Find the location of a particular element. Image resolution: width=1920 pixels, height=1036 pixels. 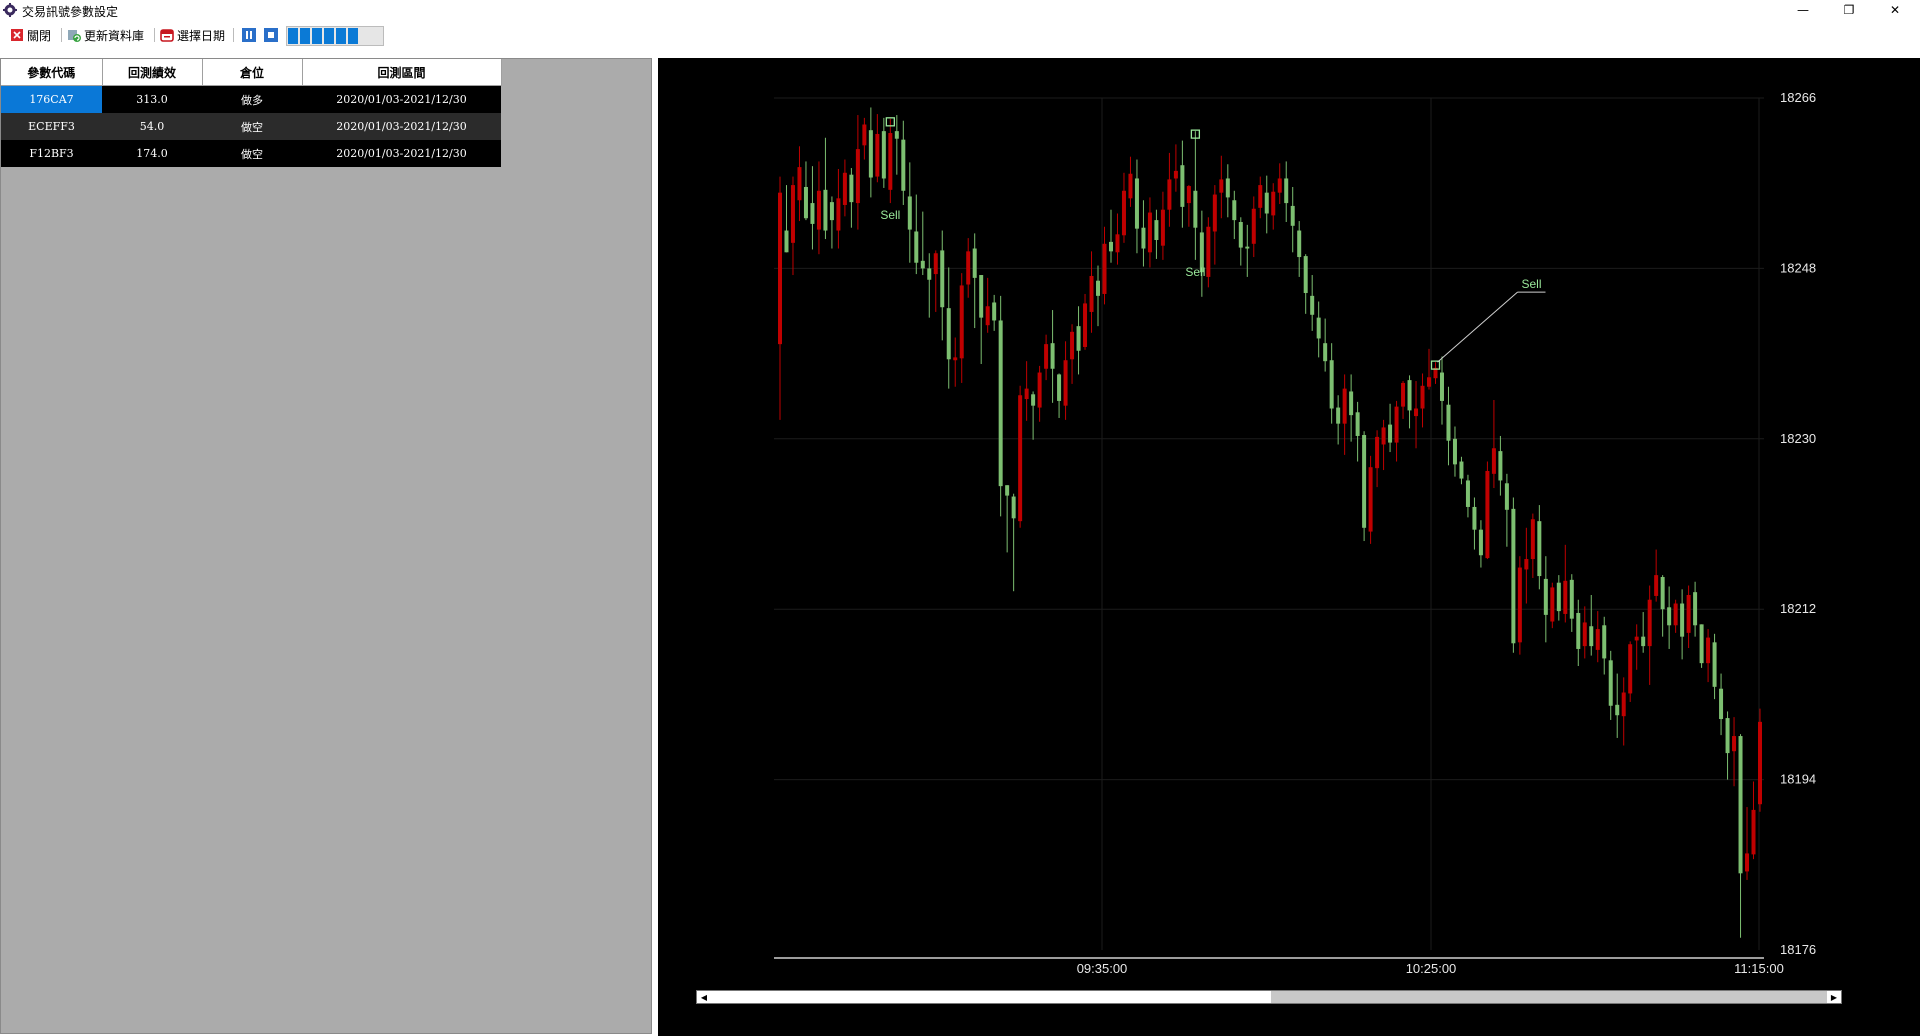

pause-icon is located at coordinates (249, 35).